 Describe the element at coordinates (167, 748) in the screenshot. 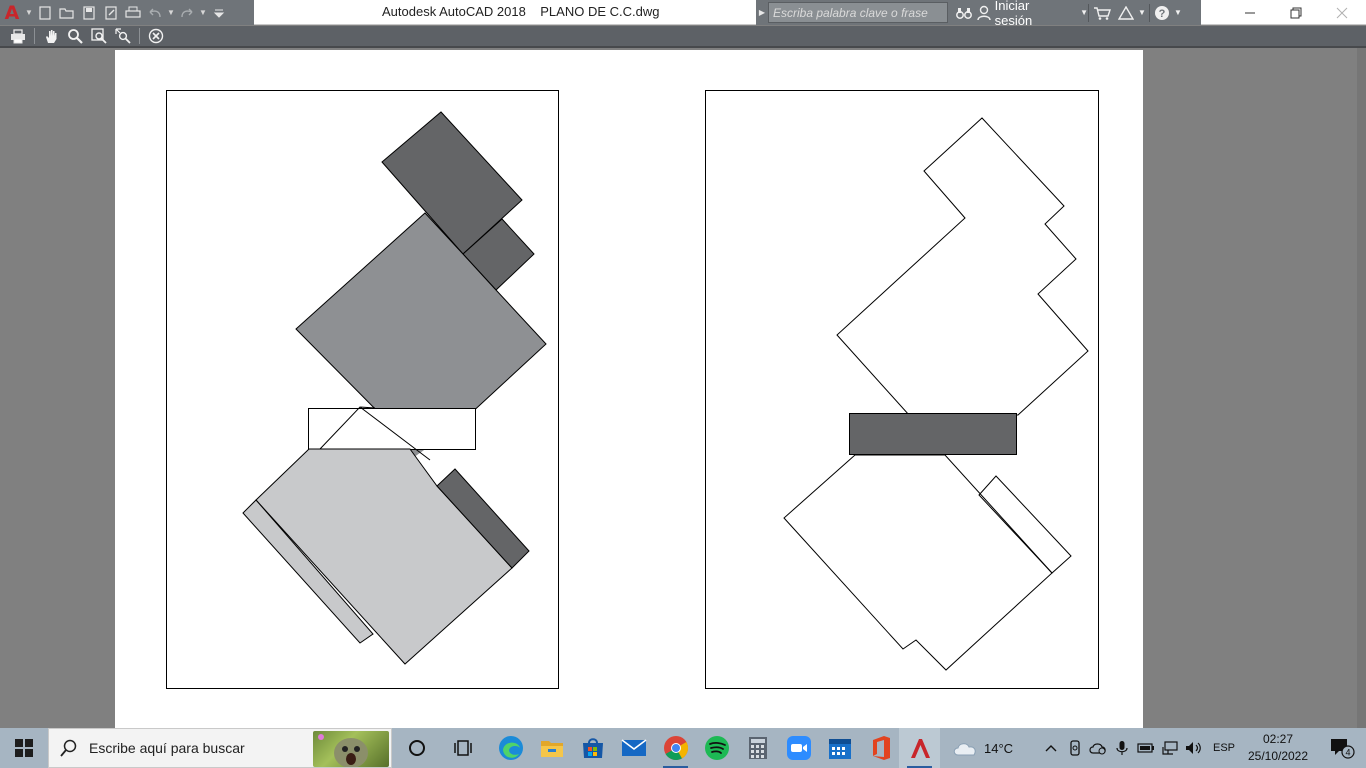

I see `taskbar-search-placeholder: Escribe aquí para buscar` at that location.